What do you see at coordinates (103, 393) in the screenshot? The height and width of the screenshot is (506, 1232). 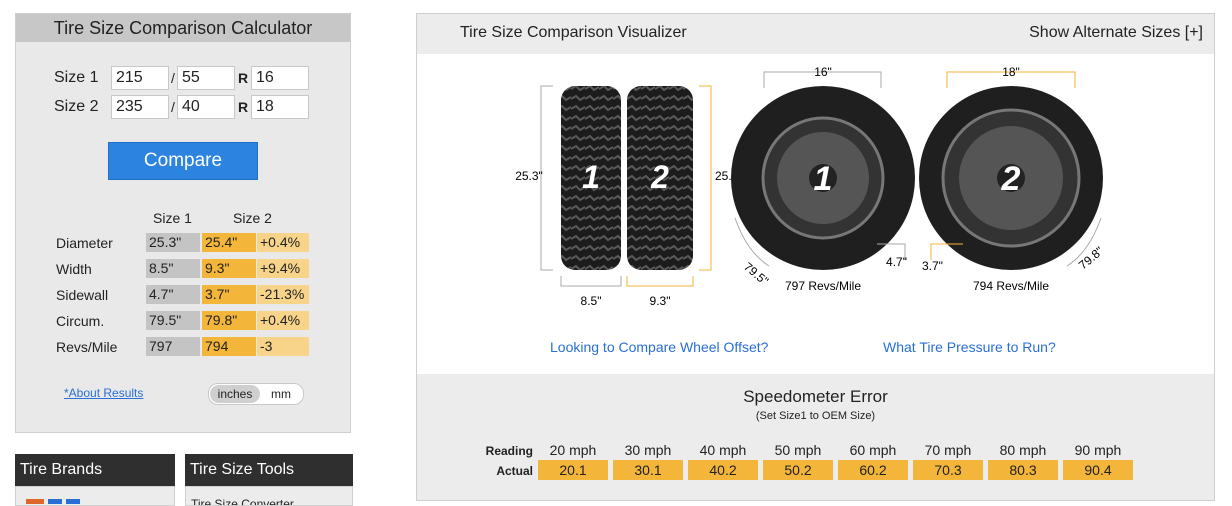 I see `about-results-link: *About Results` at bounding box center [103, 393].